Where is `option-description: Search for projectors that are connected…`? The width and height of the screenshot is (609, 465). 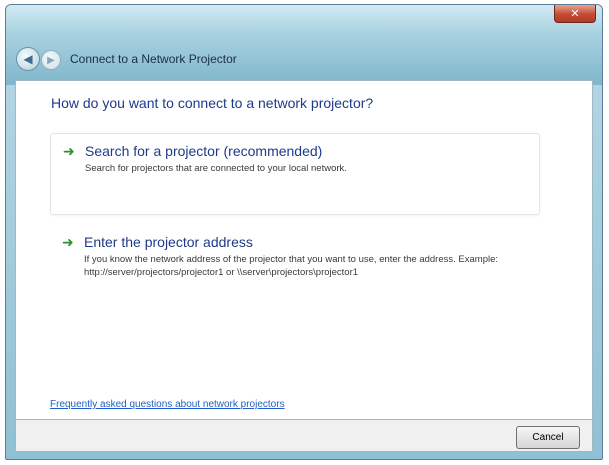
option-description: Search for projectors that are connected… is located at coordinates (216, 168).